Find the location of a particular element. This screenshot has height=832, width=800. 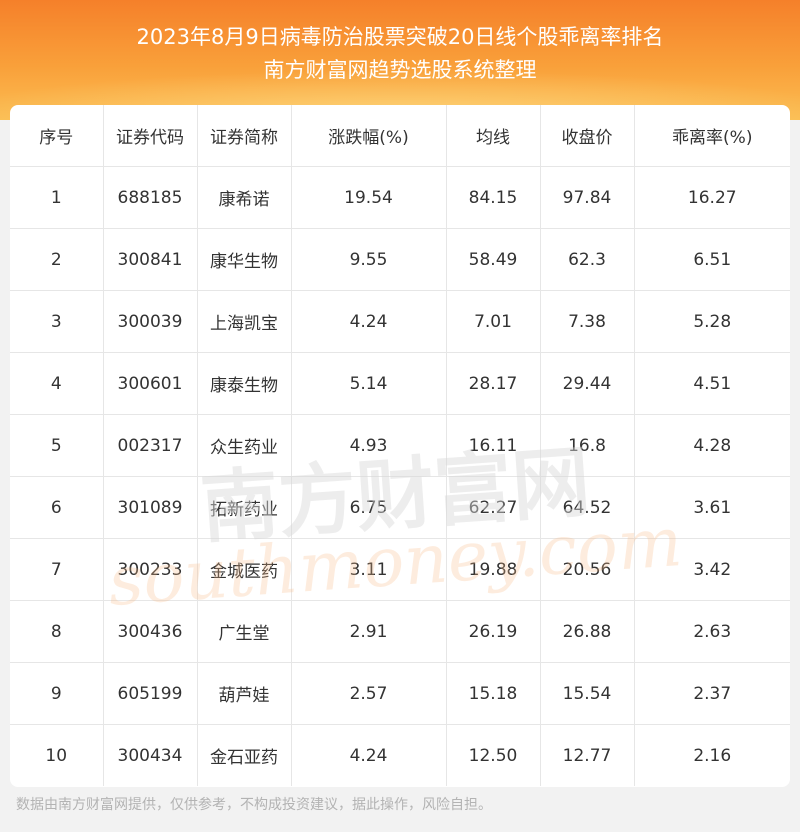

column-header: 均线 is located at coordinates (493, 136).